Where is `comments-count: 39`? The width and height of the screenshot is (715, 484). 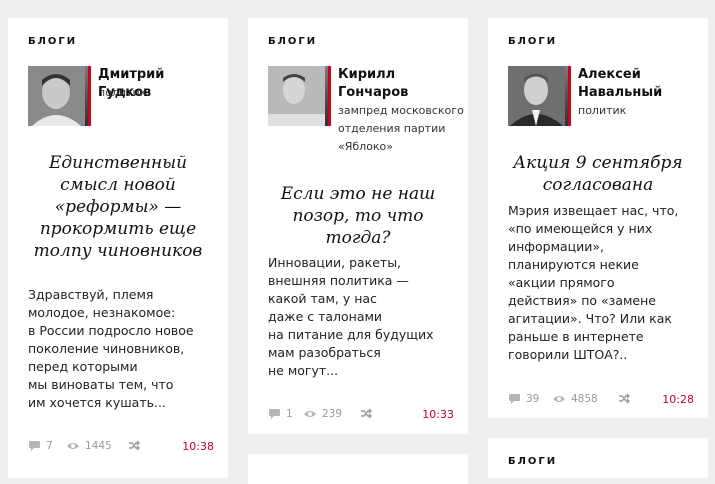
comments-count: 39 is located at coordinates (523, 399).